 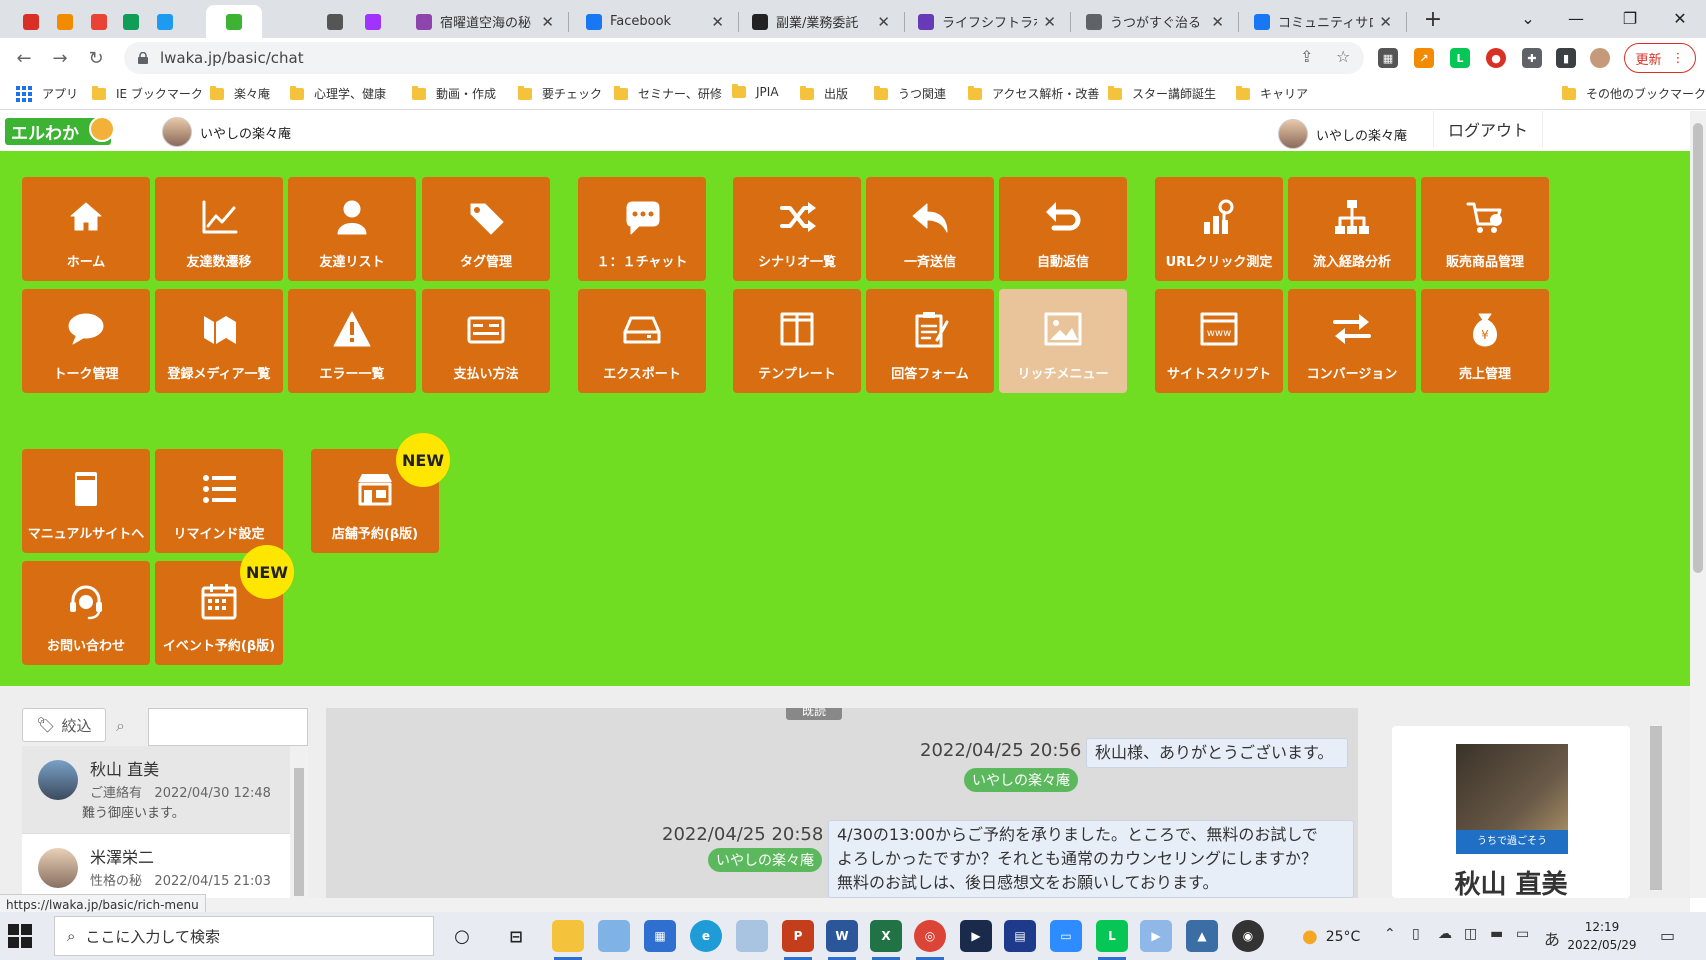 What do you see at coordinates (642, 229) in the screenshot?
I see `menu-tile: １：１チャット` at bounding box center [642, 229].